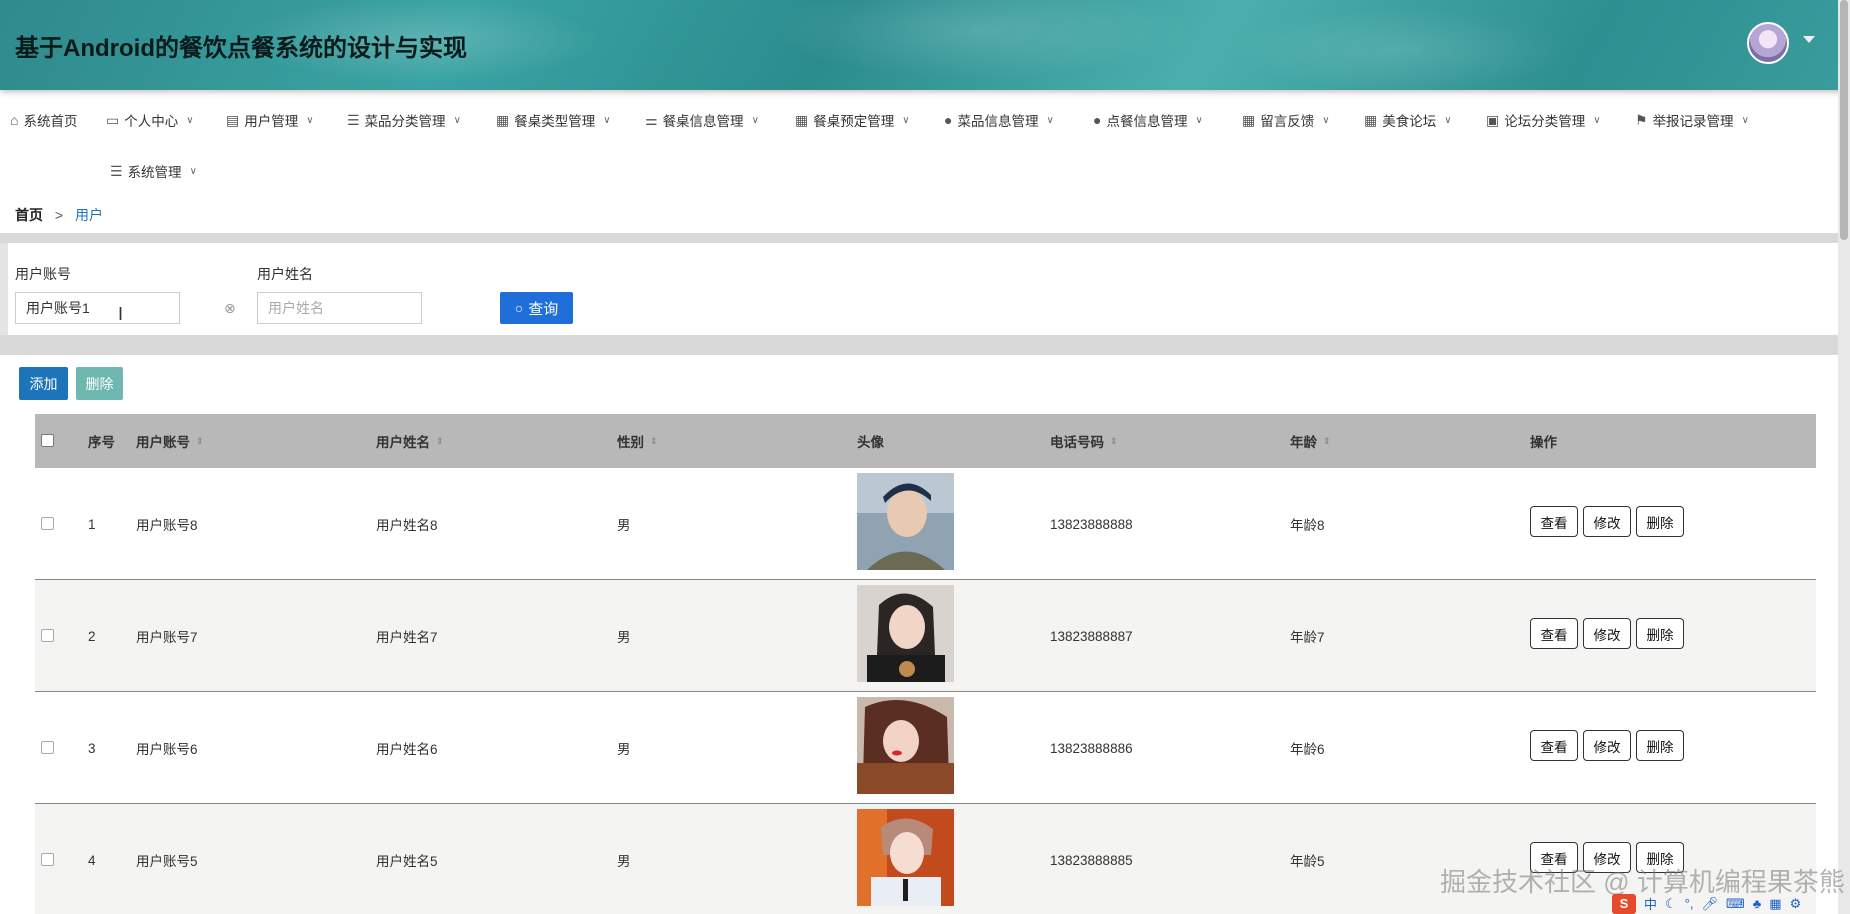 The width and height of the screenshot is (1850, 914). What do you see at coordinates (1844, 120) in the screenshot?
I see `scrollbar-thumb` at bounding box center [1844, 120].